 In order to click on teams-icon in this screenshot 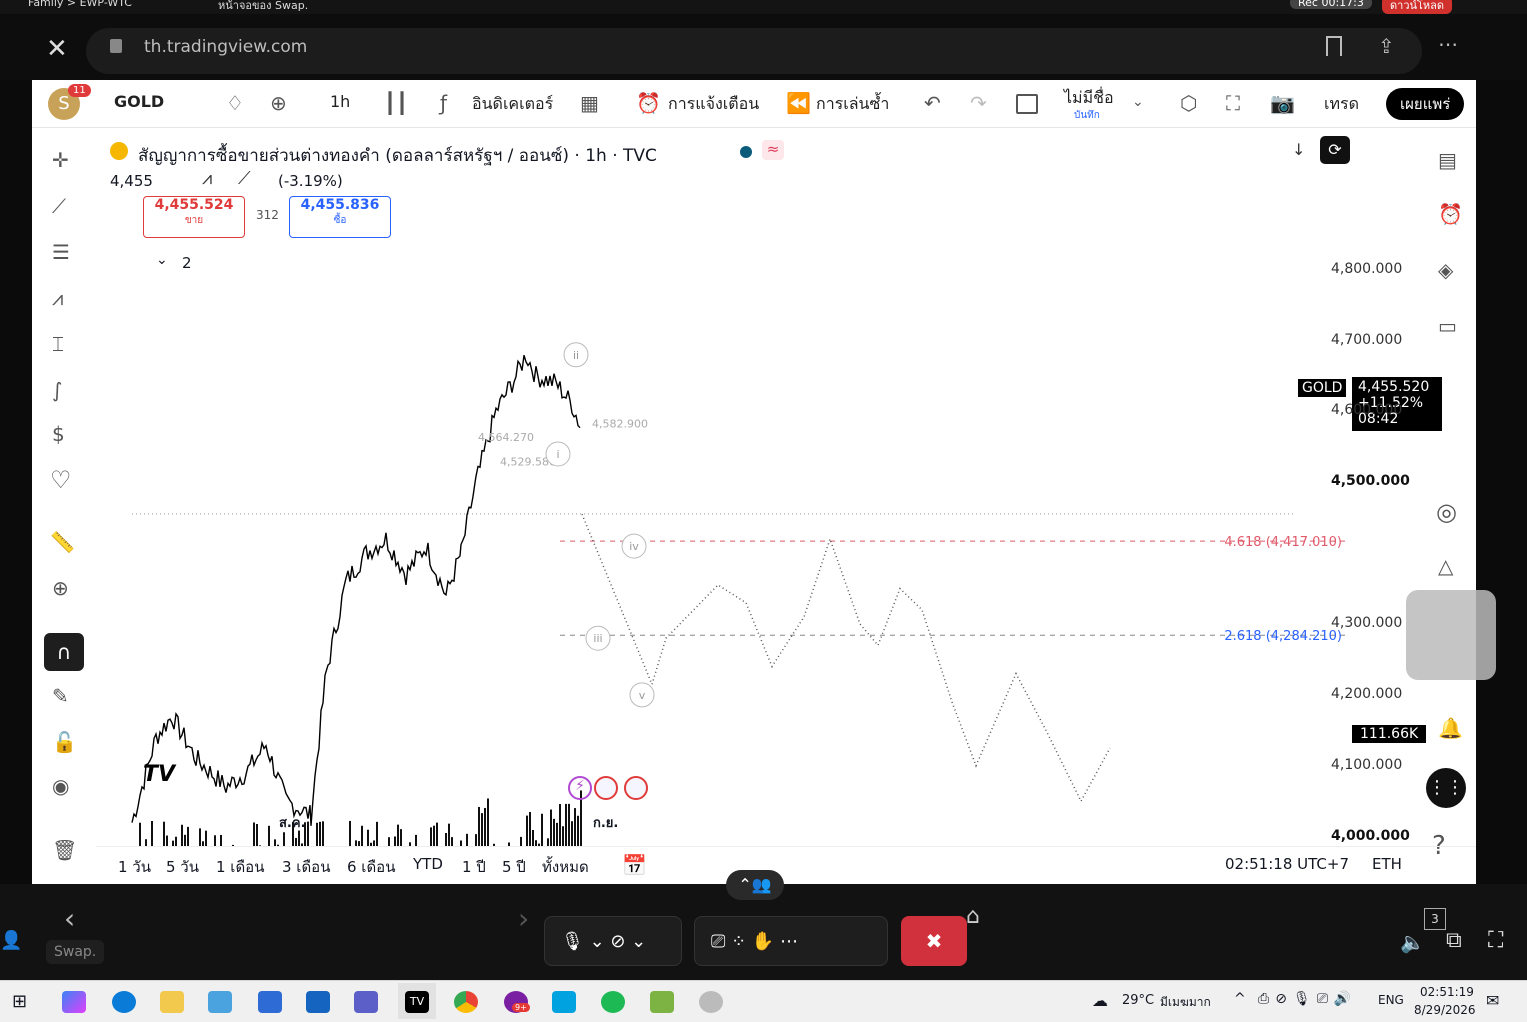, I will do `click(366, 1002)`.